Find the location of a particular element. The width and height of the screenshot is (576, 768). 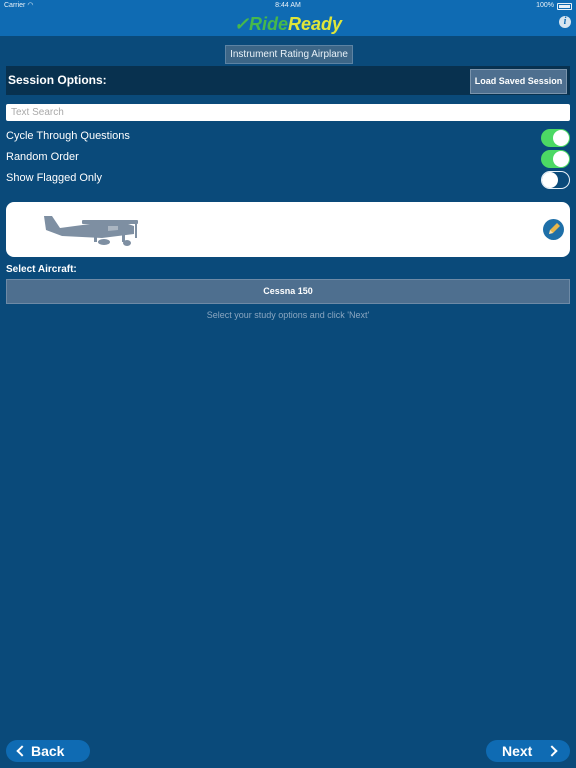

next-button: Next is located at coordinates (528, 751).